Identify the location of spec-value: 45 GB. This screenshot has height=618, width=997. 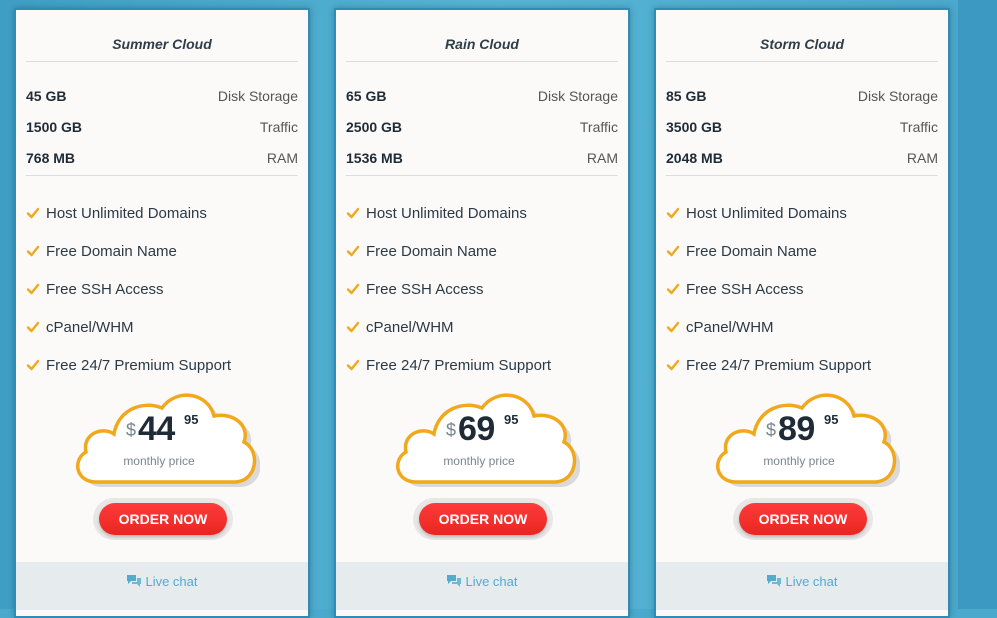
(46, 96).